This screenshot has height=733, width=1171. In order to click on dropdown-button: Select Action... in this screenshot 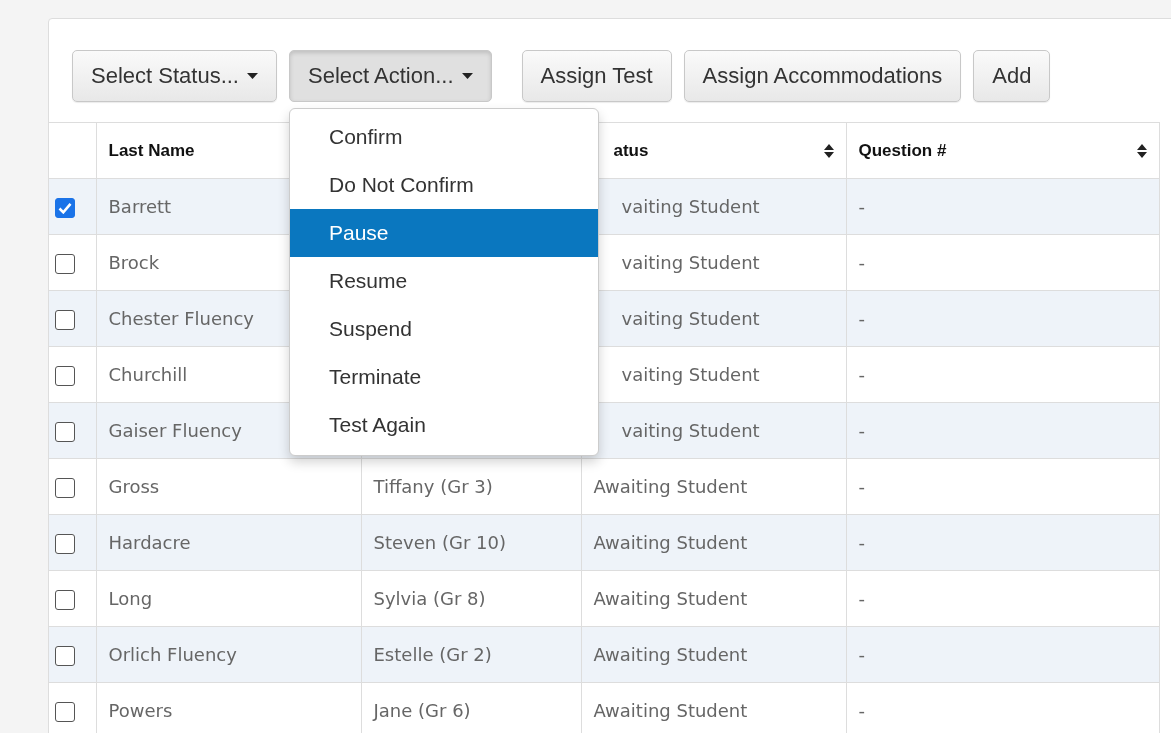, I will do `click(390, 76)`.